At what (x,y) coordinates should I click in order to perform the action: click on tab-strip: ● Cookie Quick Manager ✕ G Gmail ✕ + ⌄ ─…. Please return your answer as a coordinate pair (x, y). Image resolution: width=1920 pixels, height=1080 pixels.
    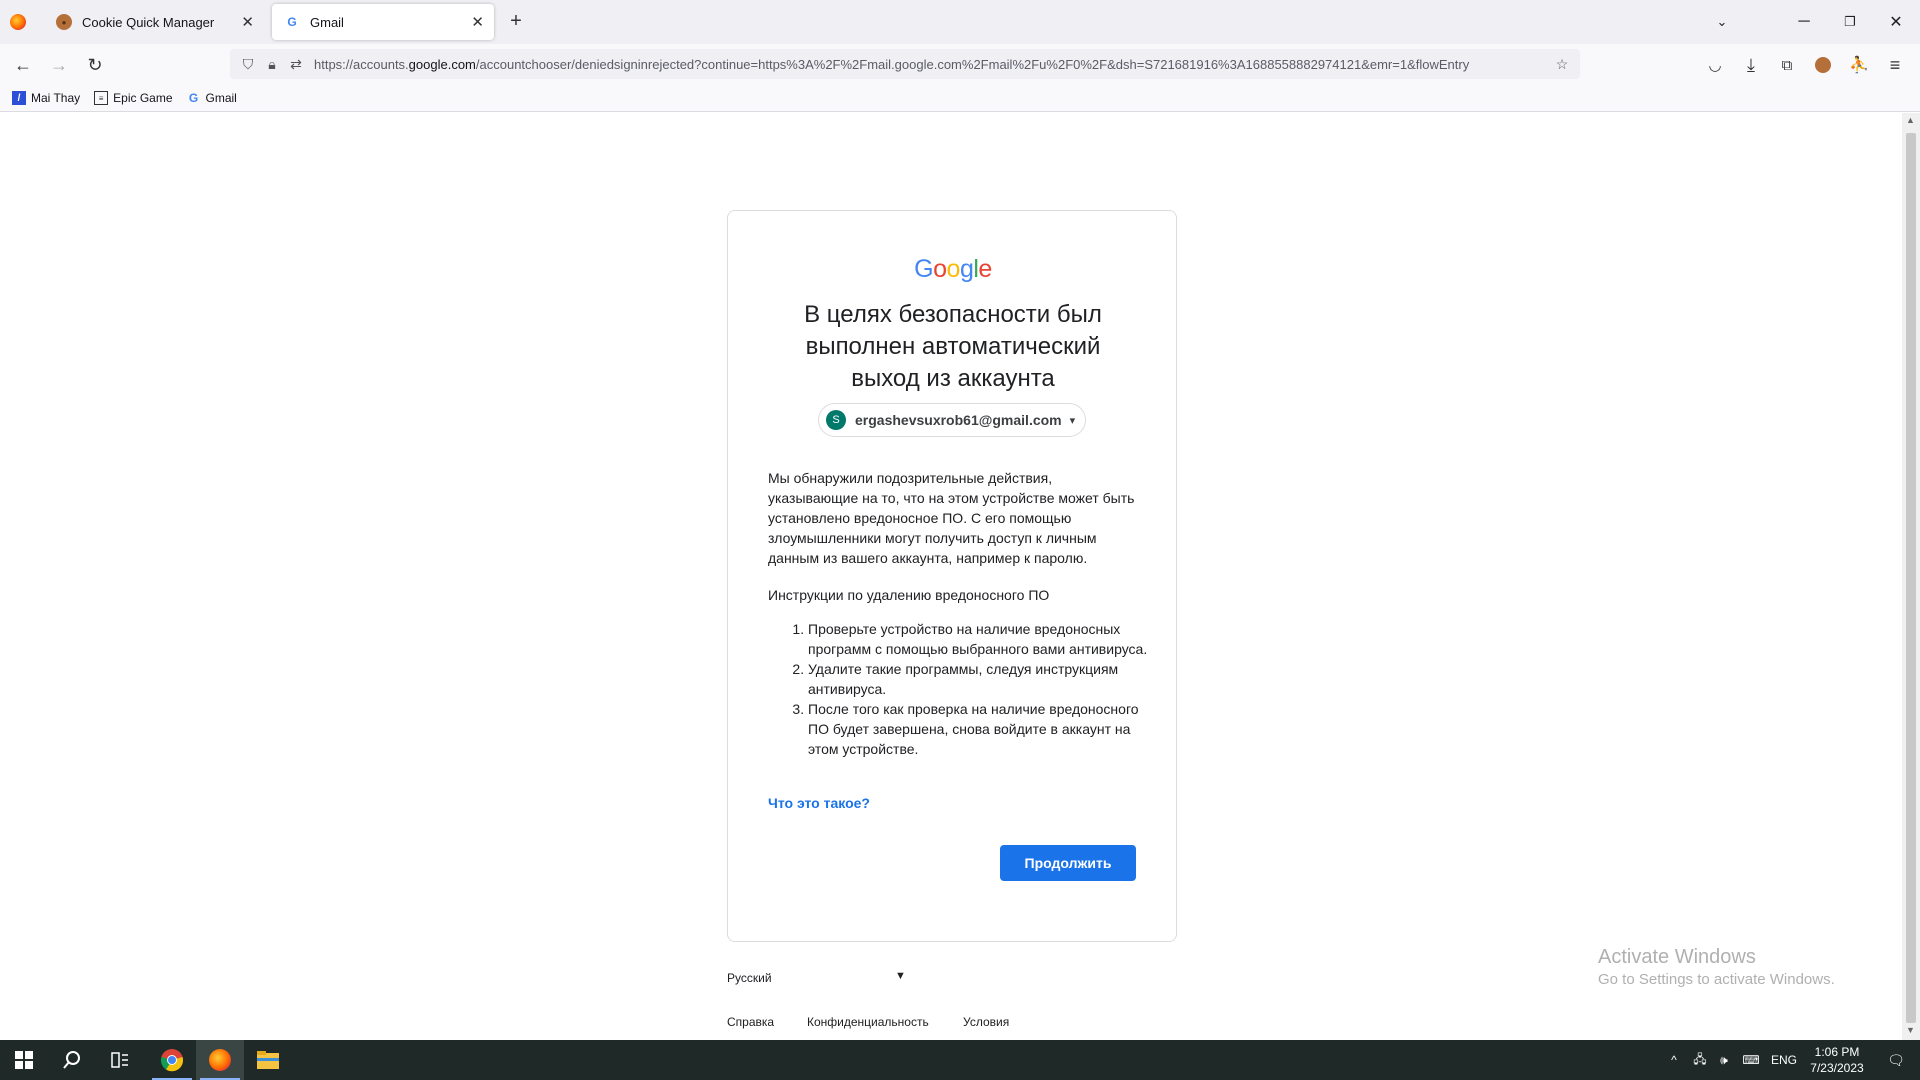
    Looking at the image, I should click on (960, 22).